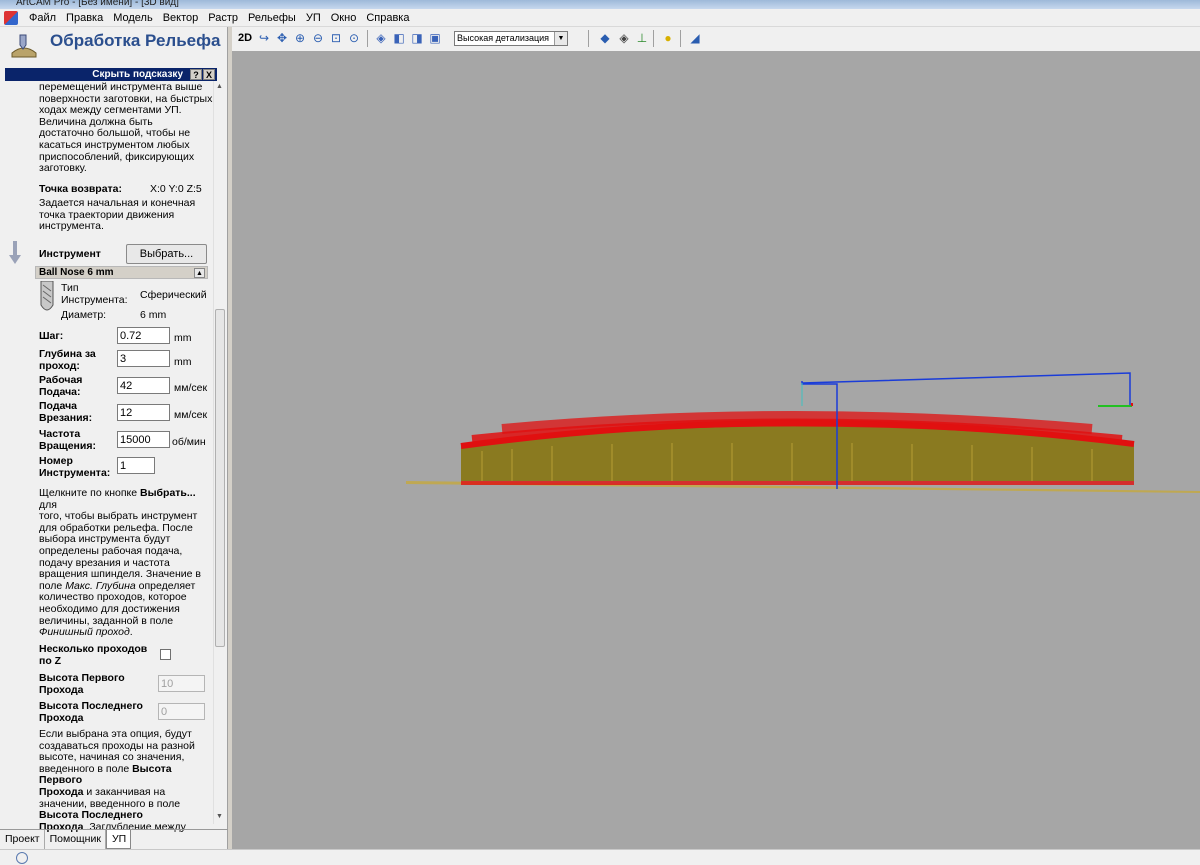  What do you see at coordinates (189, 442) in the screenshot?
I see `spindle-unit: об/мин` at bounding box center [189, 442].